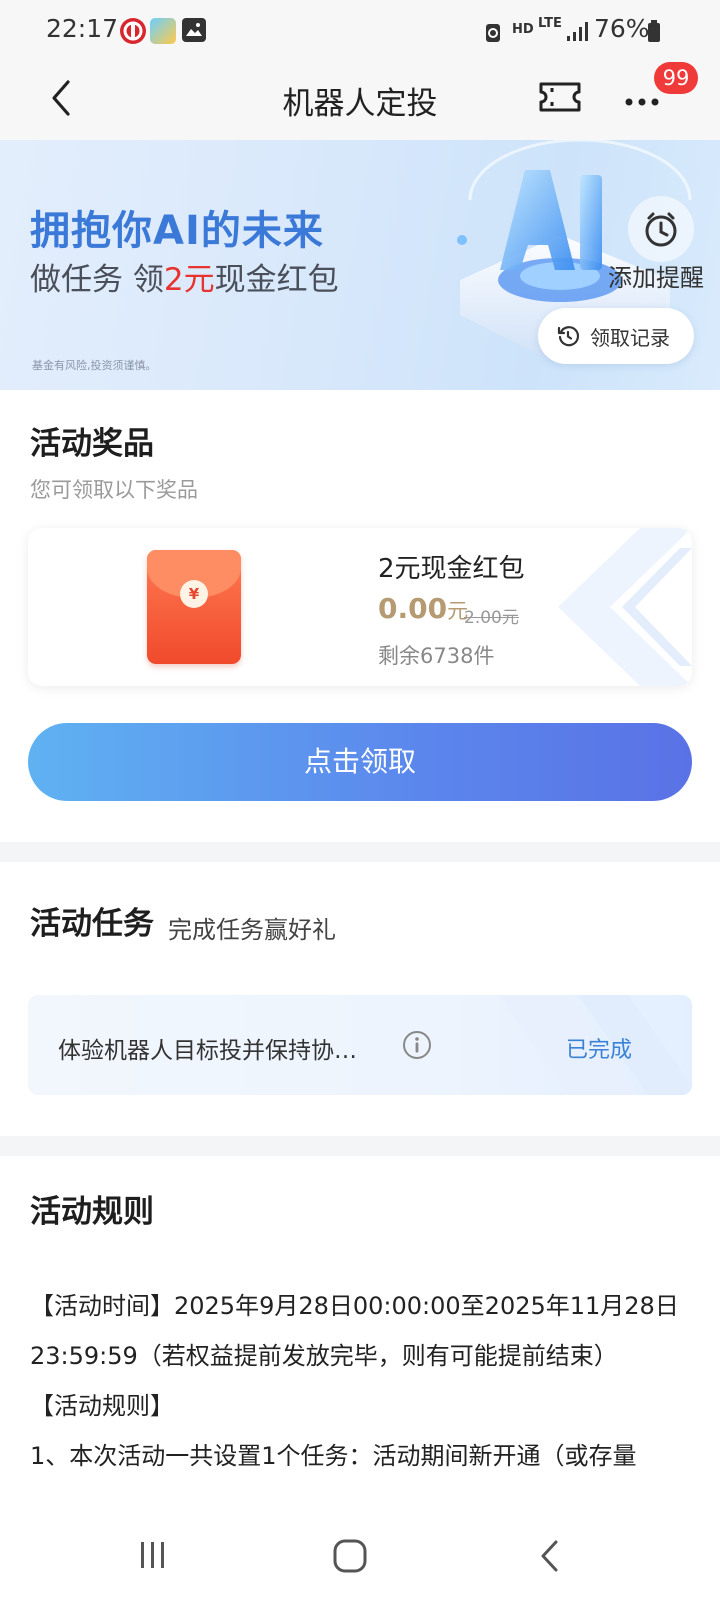 The image size is (720, 1600). Describe the element at coordinates (153, 1555) in the screenshot. I see `recent-apps-icon` at that location.